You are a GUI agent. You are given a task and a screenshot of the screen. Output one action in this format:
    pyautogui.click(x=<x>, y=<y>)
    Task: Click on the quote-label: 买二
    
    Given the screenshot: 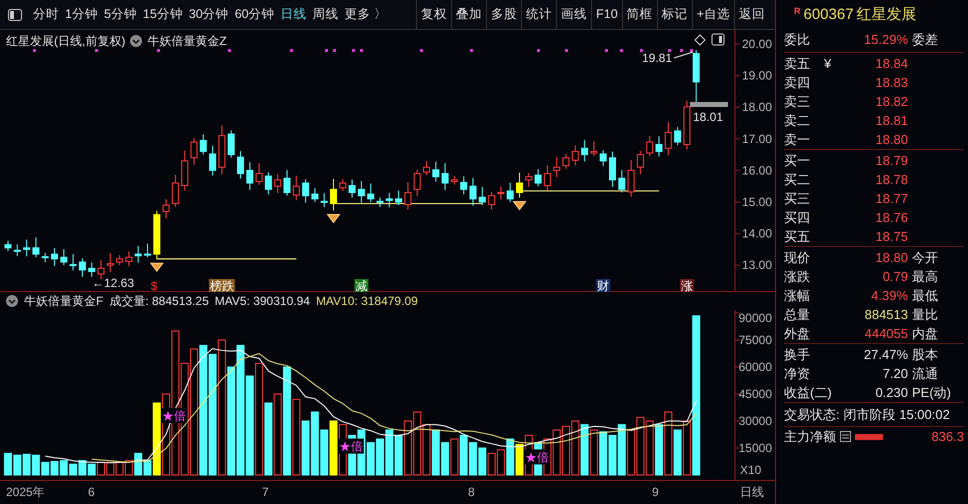 What is the action you would take?
    pyautogui.click(x=797, y=179)
    